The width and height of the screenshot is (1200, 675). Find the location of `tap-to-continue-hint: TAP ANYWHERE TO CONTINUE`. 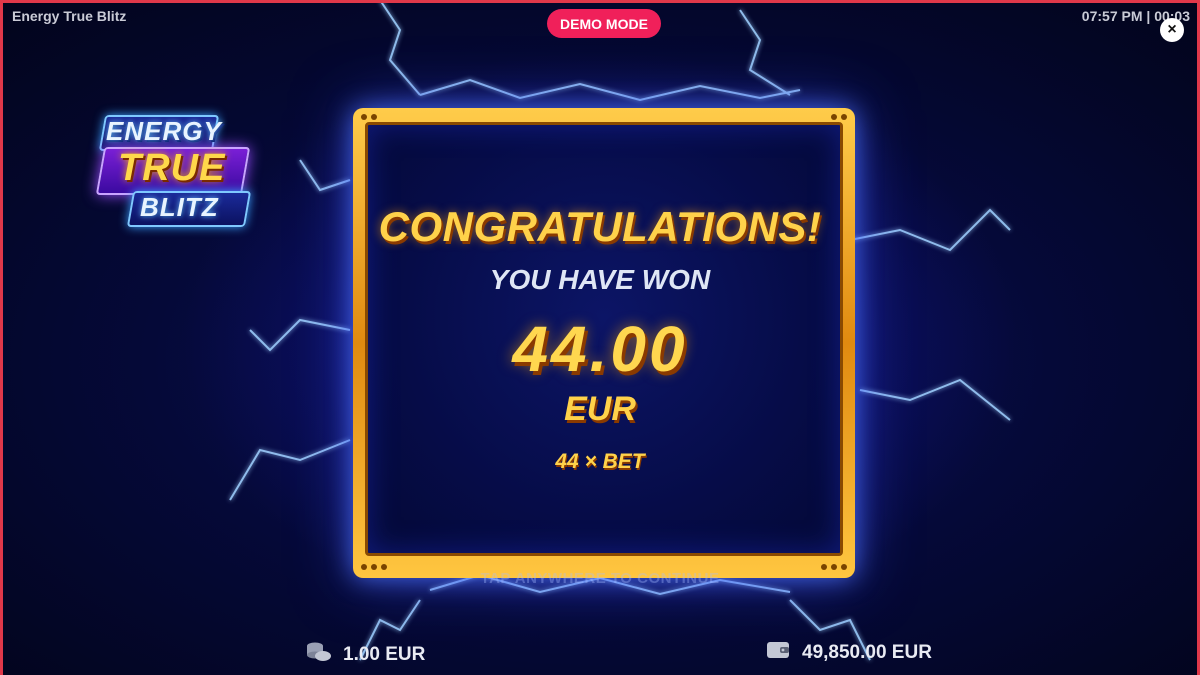

tap-to-continue-hint: TAP ANYWHERE TO CONTINUE is located at coordinates (600, 578).